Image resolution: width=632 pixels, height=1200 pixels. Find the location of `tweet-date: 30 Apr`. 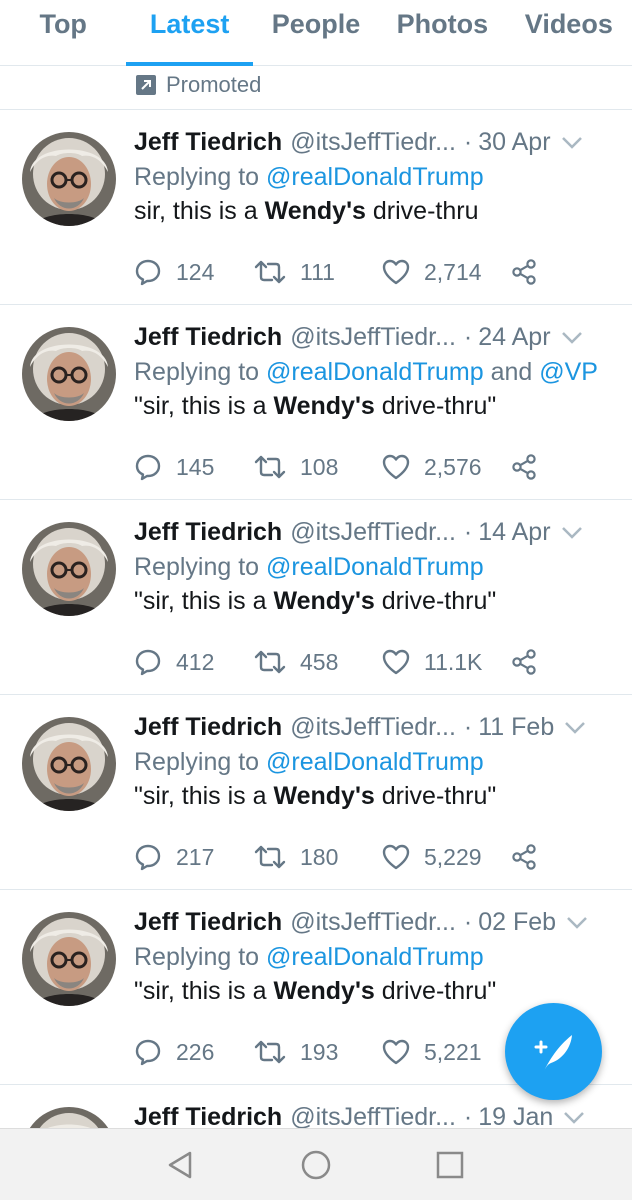

tweet-date: 30 Apr is located at coordinates (514, 142).